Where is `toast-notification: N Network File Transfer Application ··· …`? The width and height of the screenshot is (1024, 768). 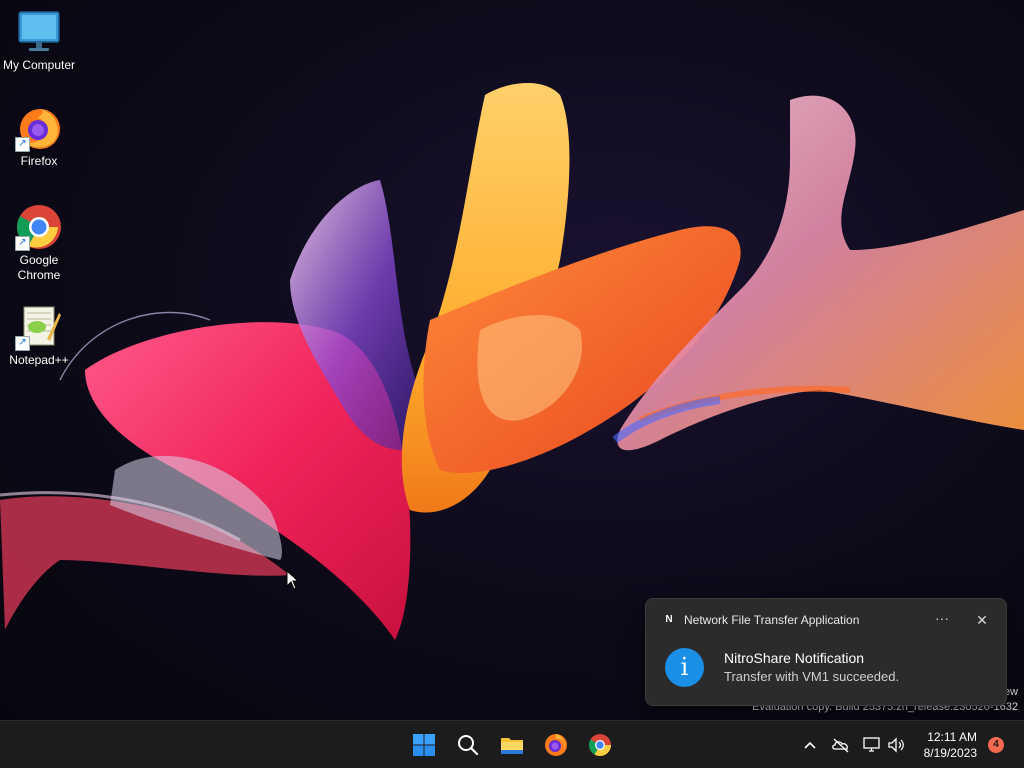 toast-notification: N Network File Transfer Application ··· … is located at coordinates (826, 652).